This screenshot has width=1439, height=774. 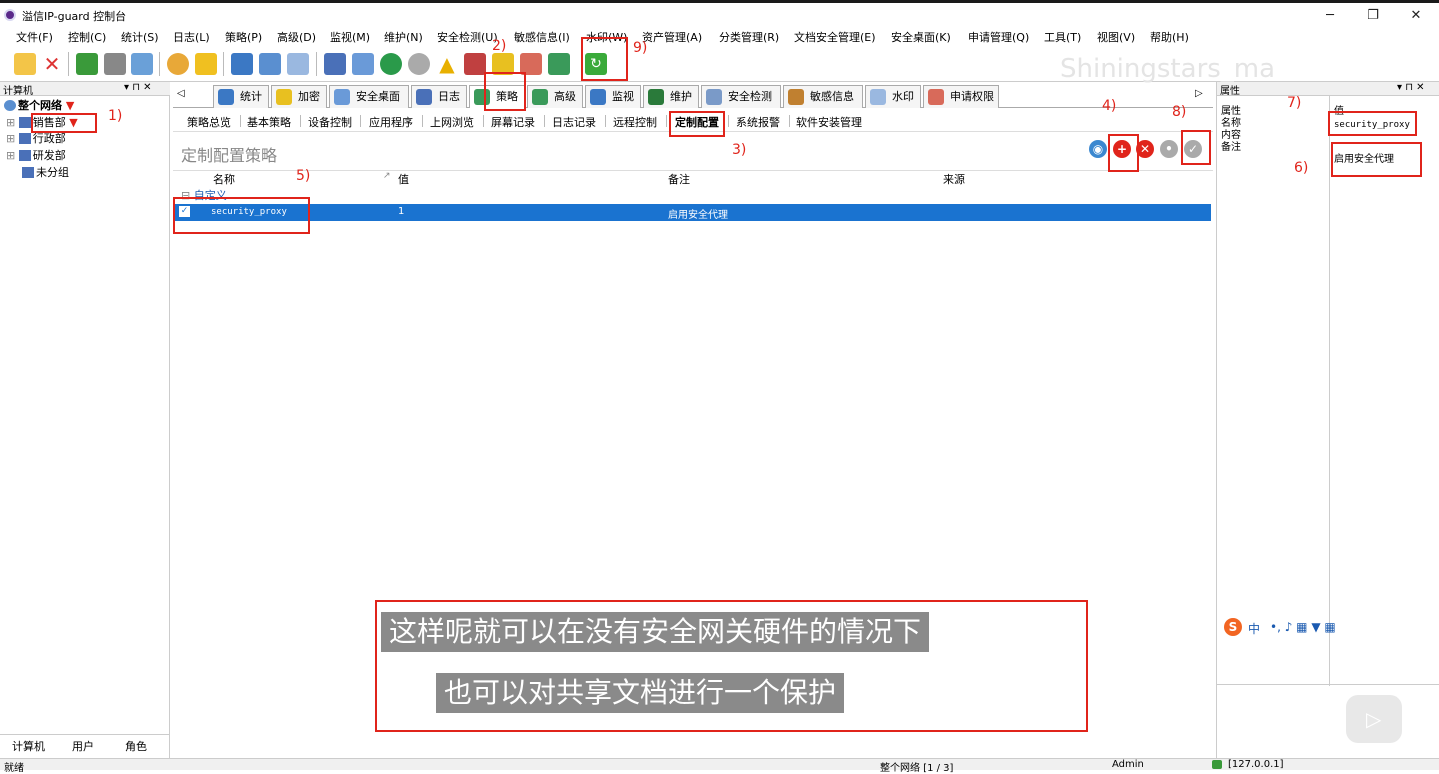 What do you see at coordinates (1231, 147) in the screenshot?
I see `prop-key-note: 备注` at bounding box center [1231, 147].